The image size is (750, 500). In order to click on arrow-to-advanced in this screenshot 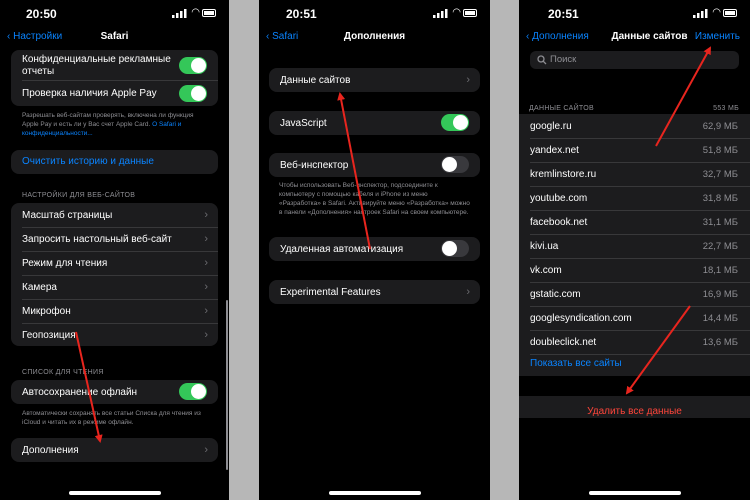, I will do `click(89, 387)`.